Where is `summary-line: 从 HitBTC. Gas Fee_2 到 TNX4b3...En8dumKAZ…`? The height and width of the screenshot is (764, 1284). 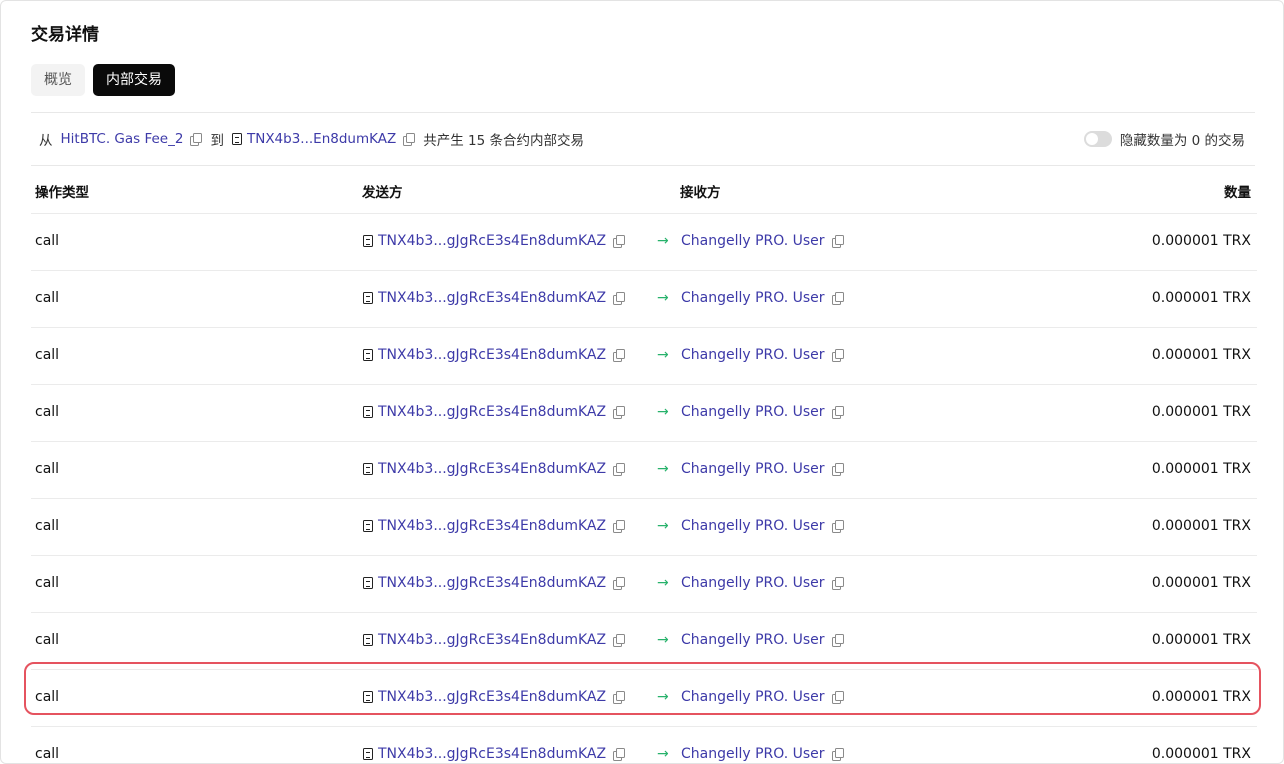 summary-line: 从 HitBTC. Gas Fee_2 到 TNX4b3...En8dumKAZ… is located at coordinates (311, 139).